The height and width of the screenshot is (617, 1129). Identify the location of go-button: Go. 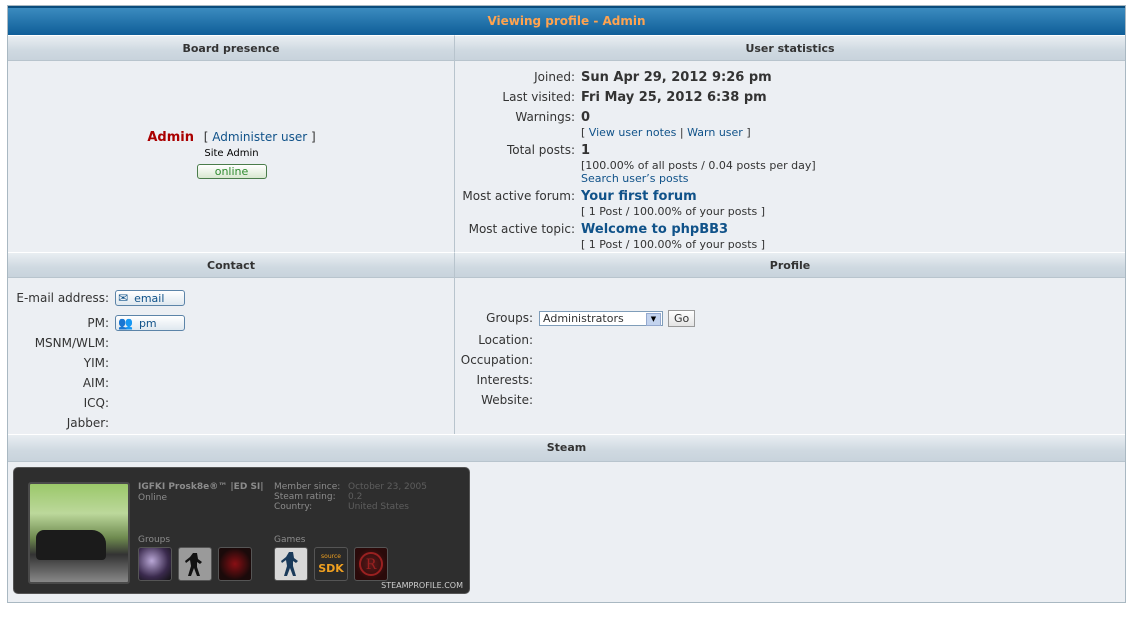
(682, 318).